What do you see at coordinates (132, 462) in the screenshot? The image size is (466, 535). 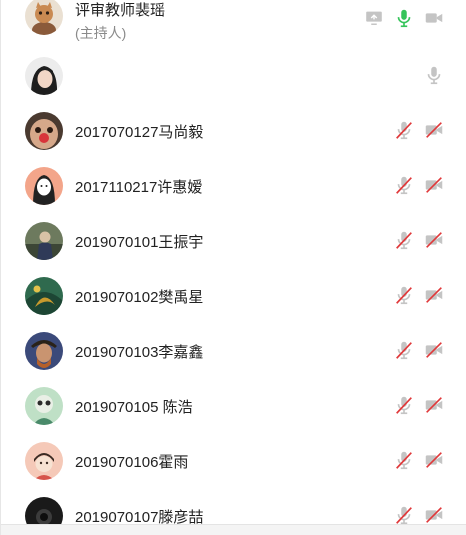 I see `participant-name: 2019070106霍雨` at bounding box center [132, 462].